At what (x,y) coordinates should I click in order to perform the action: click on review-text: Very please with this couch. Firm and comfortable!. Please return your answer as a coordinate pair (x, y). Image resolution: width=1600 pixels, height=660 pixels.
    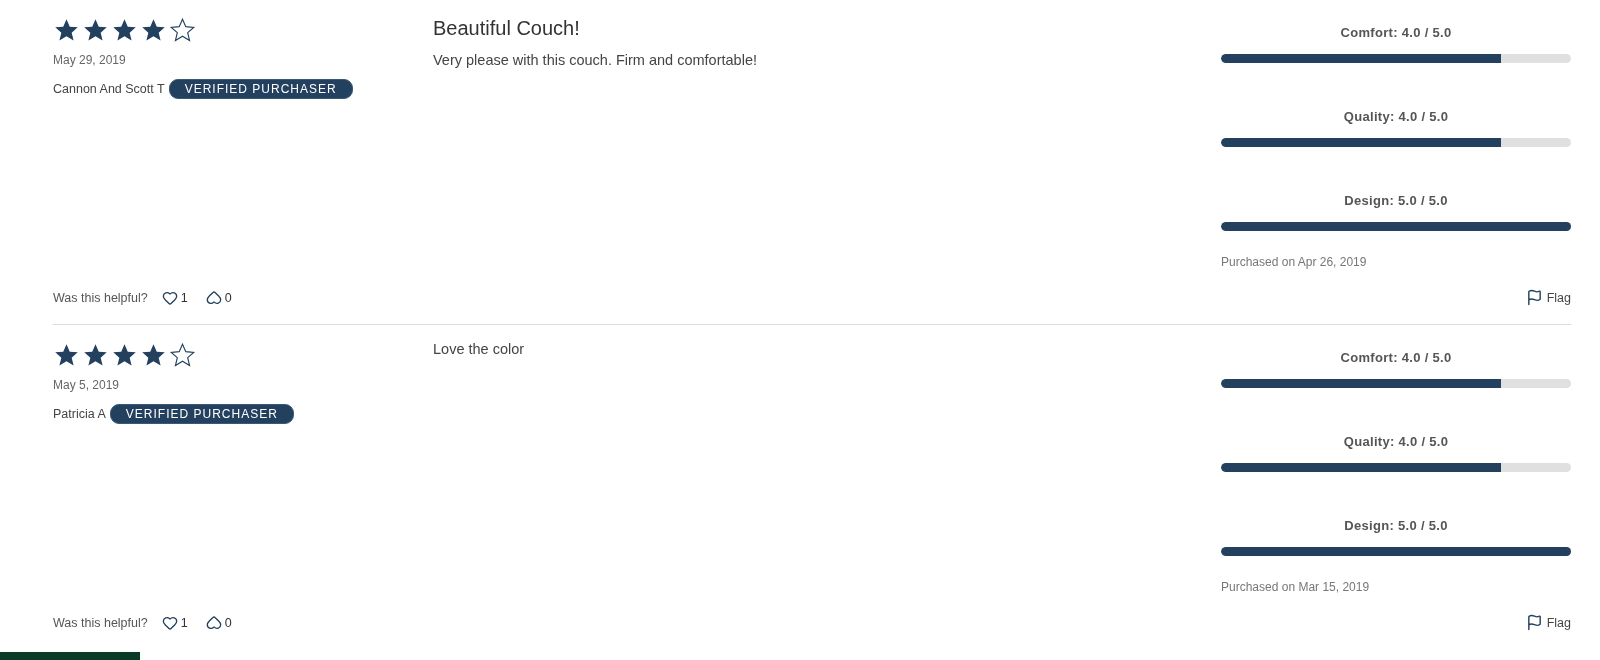
    Looking at the image, I should click on (595, 60).